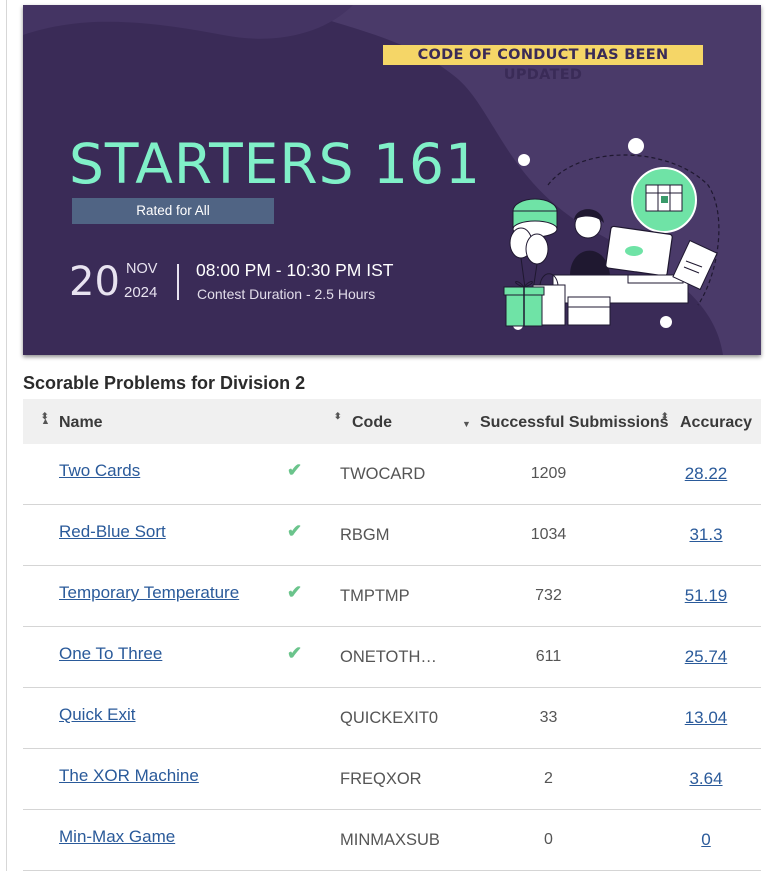 Image resolution: width=778 pixels, height=871 pixels. Describe the element at coordinates (543, 64) in the screenshot. I see `code-of-conduct-notice: CODE OF CONDUCT HAS BEEN UPDATED` at that location.